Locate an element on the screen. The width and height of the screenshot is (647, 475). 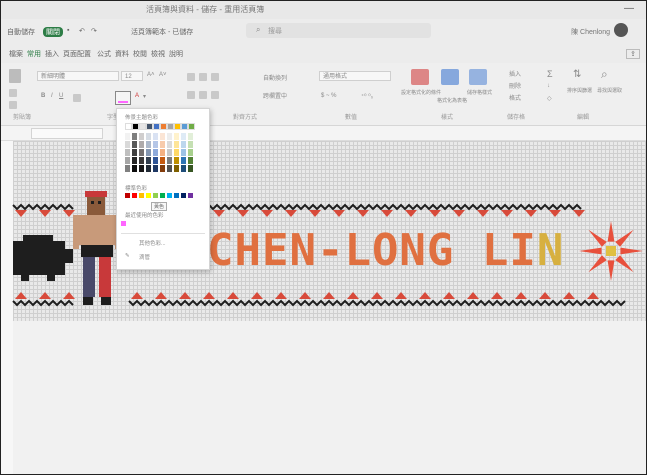
align-center-icon is located at coordinates (203, 95).